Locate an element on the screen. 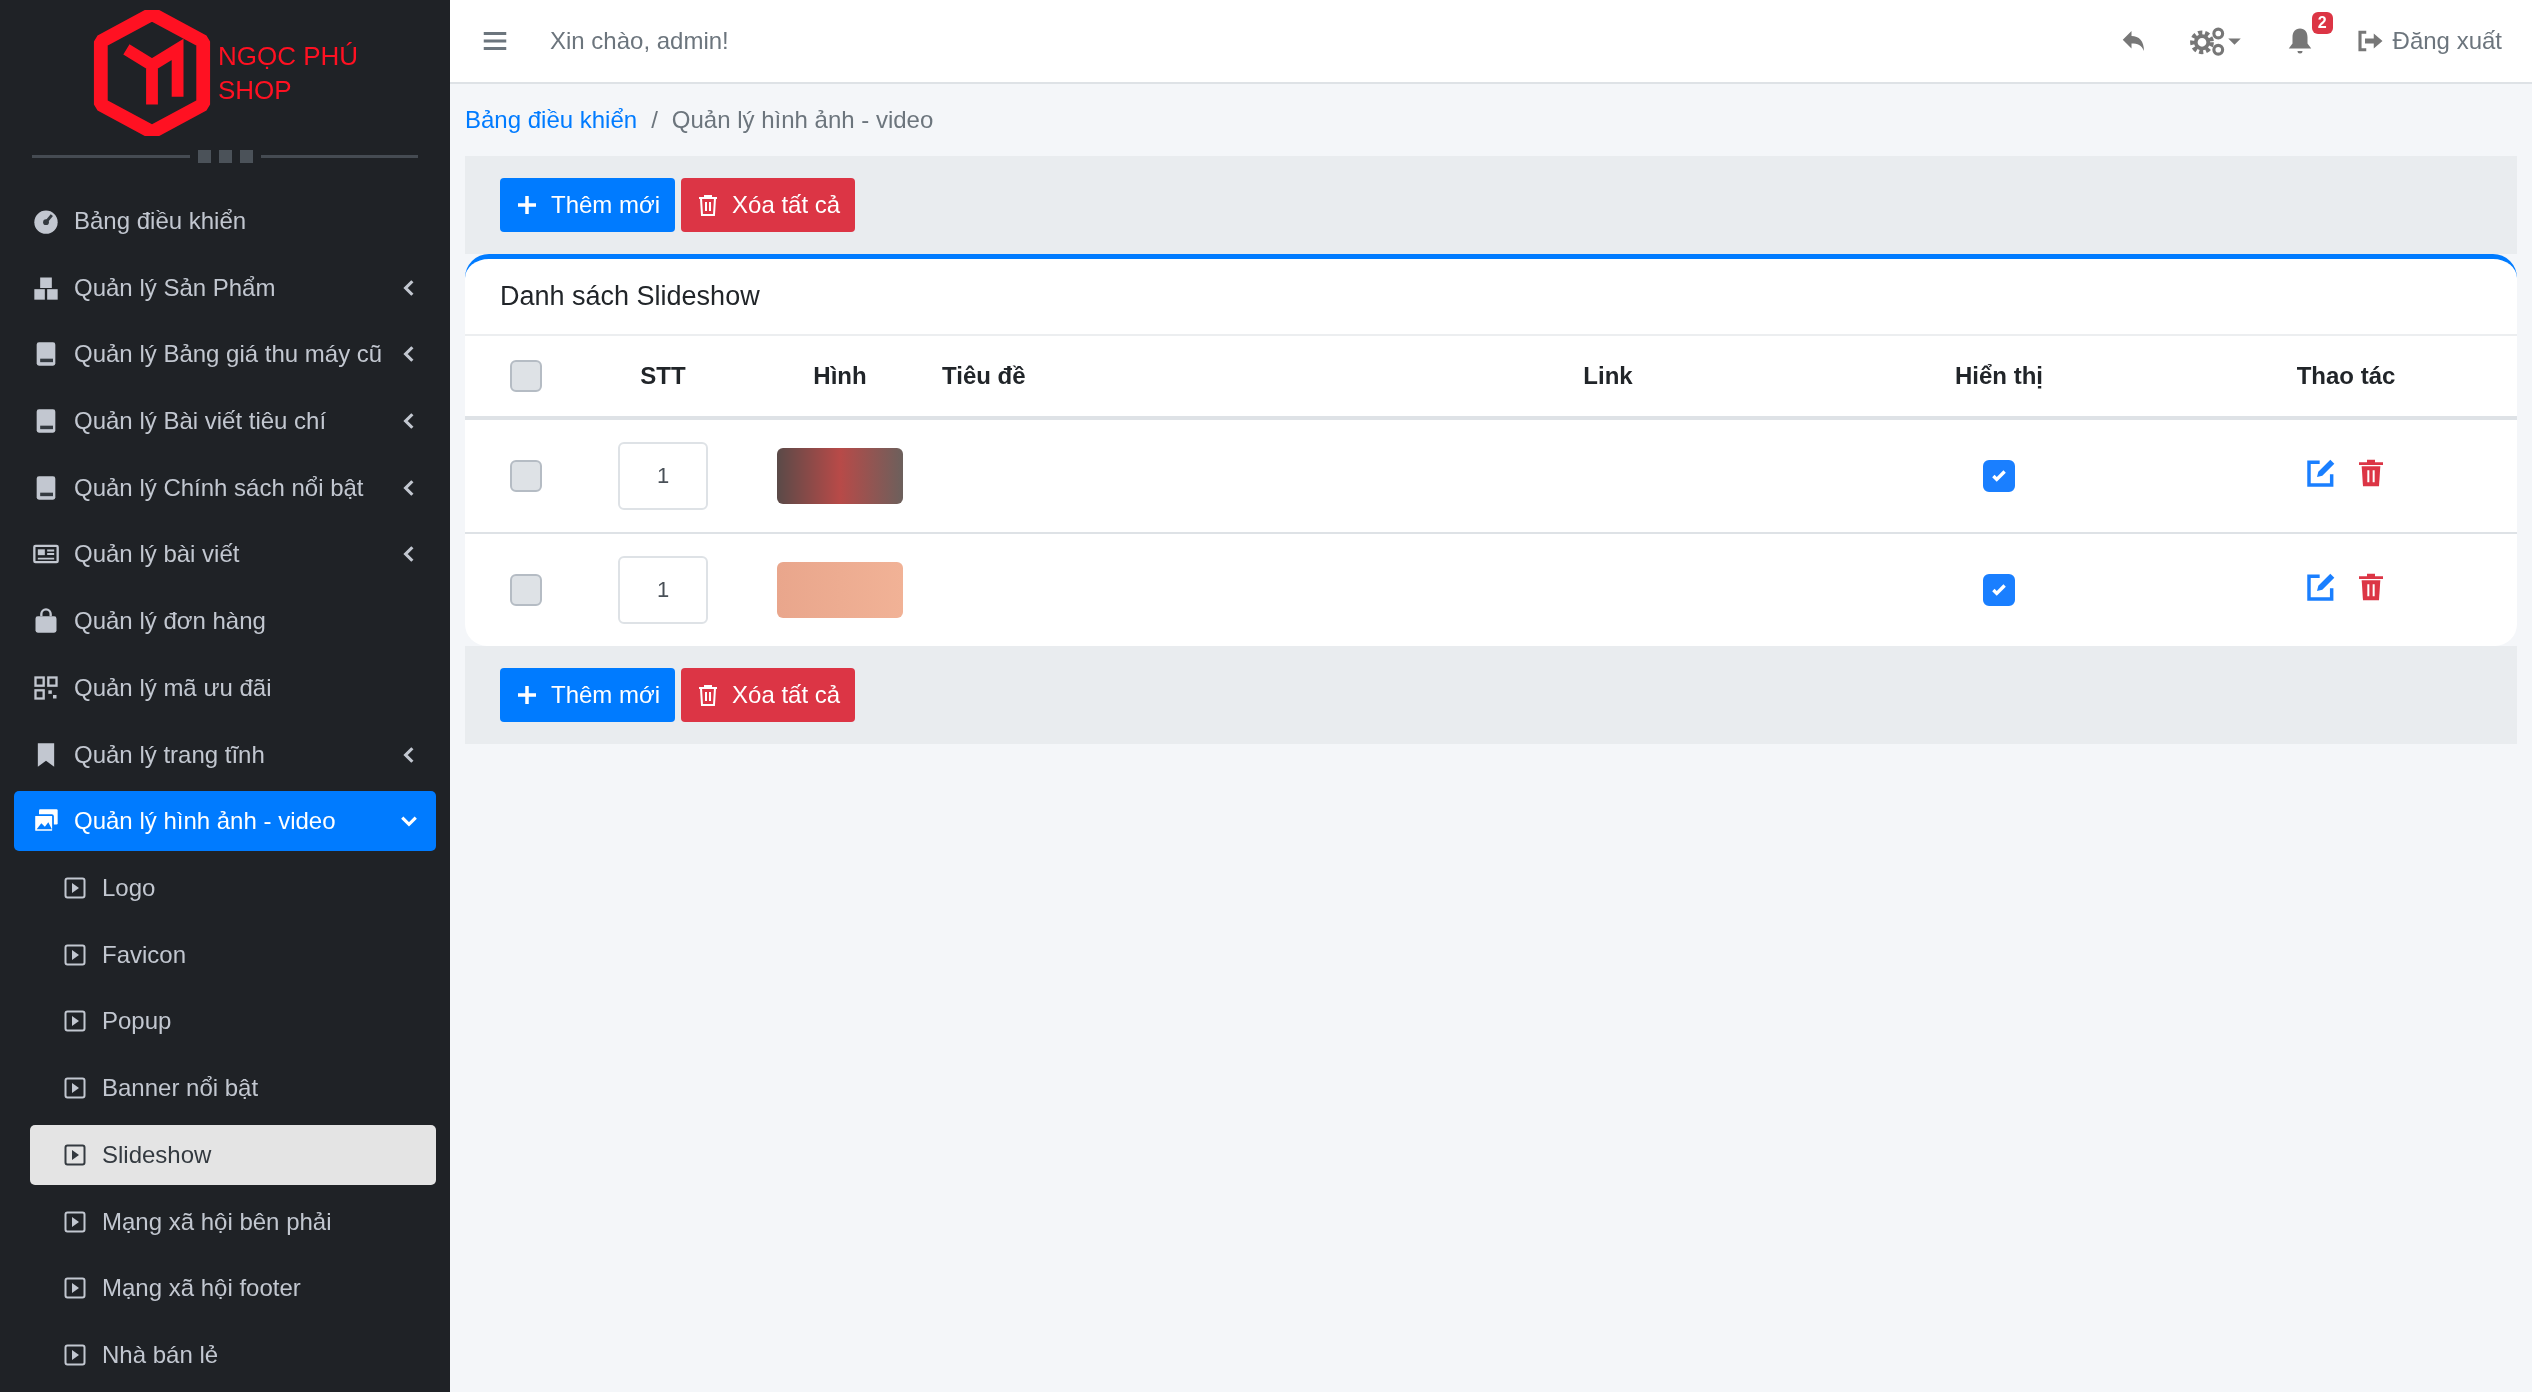 The height and width of the screenshot is (1392, 2532). breadcrumb-current: Quản lý hình ảnh - video is located at coordinates (802, 120).